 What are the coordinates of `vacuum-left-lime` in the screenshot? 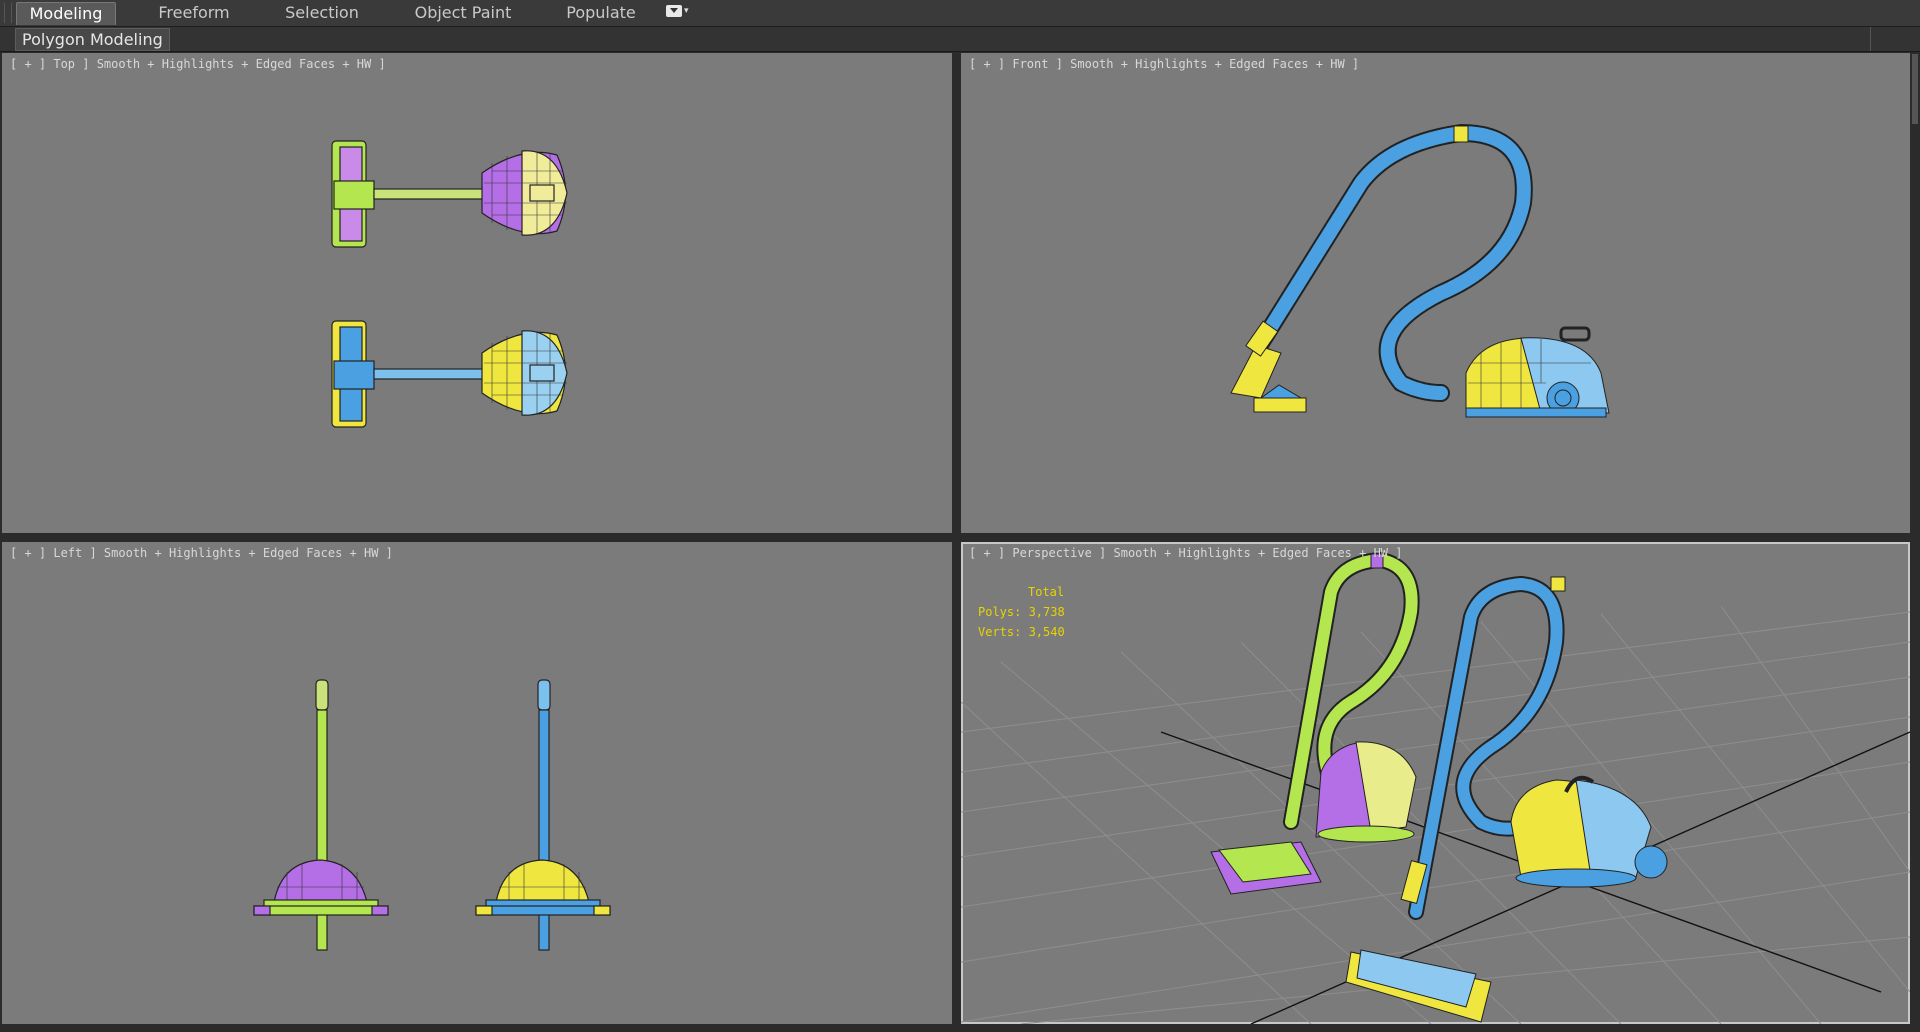 It's located at (321, 815).